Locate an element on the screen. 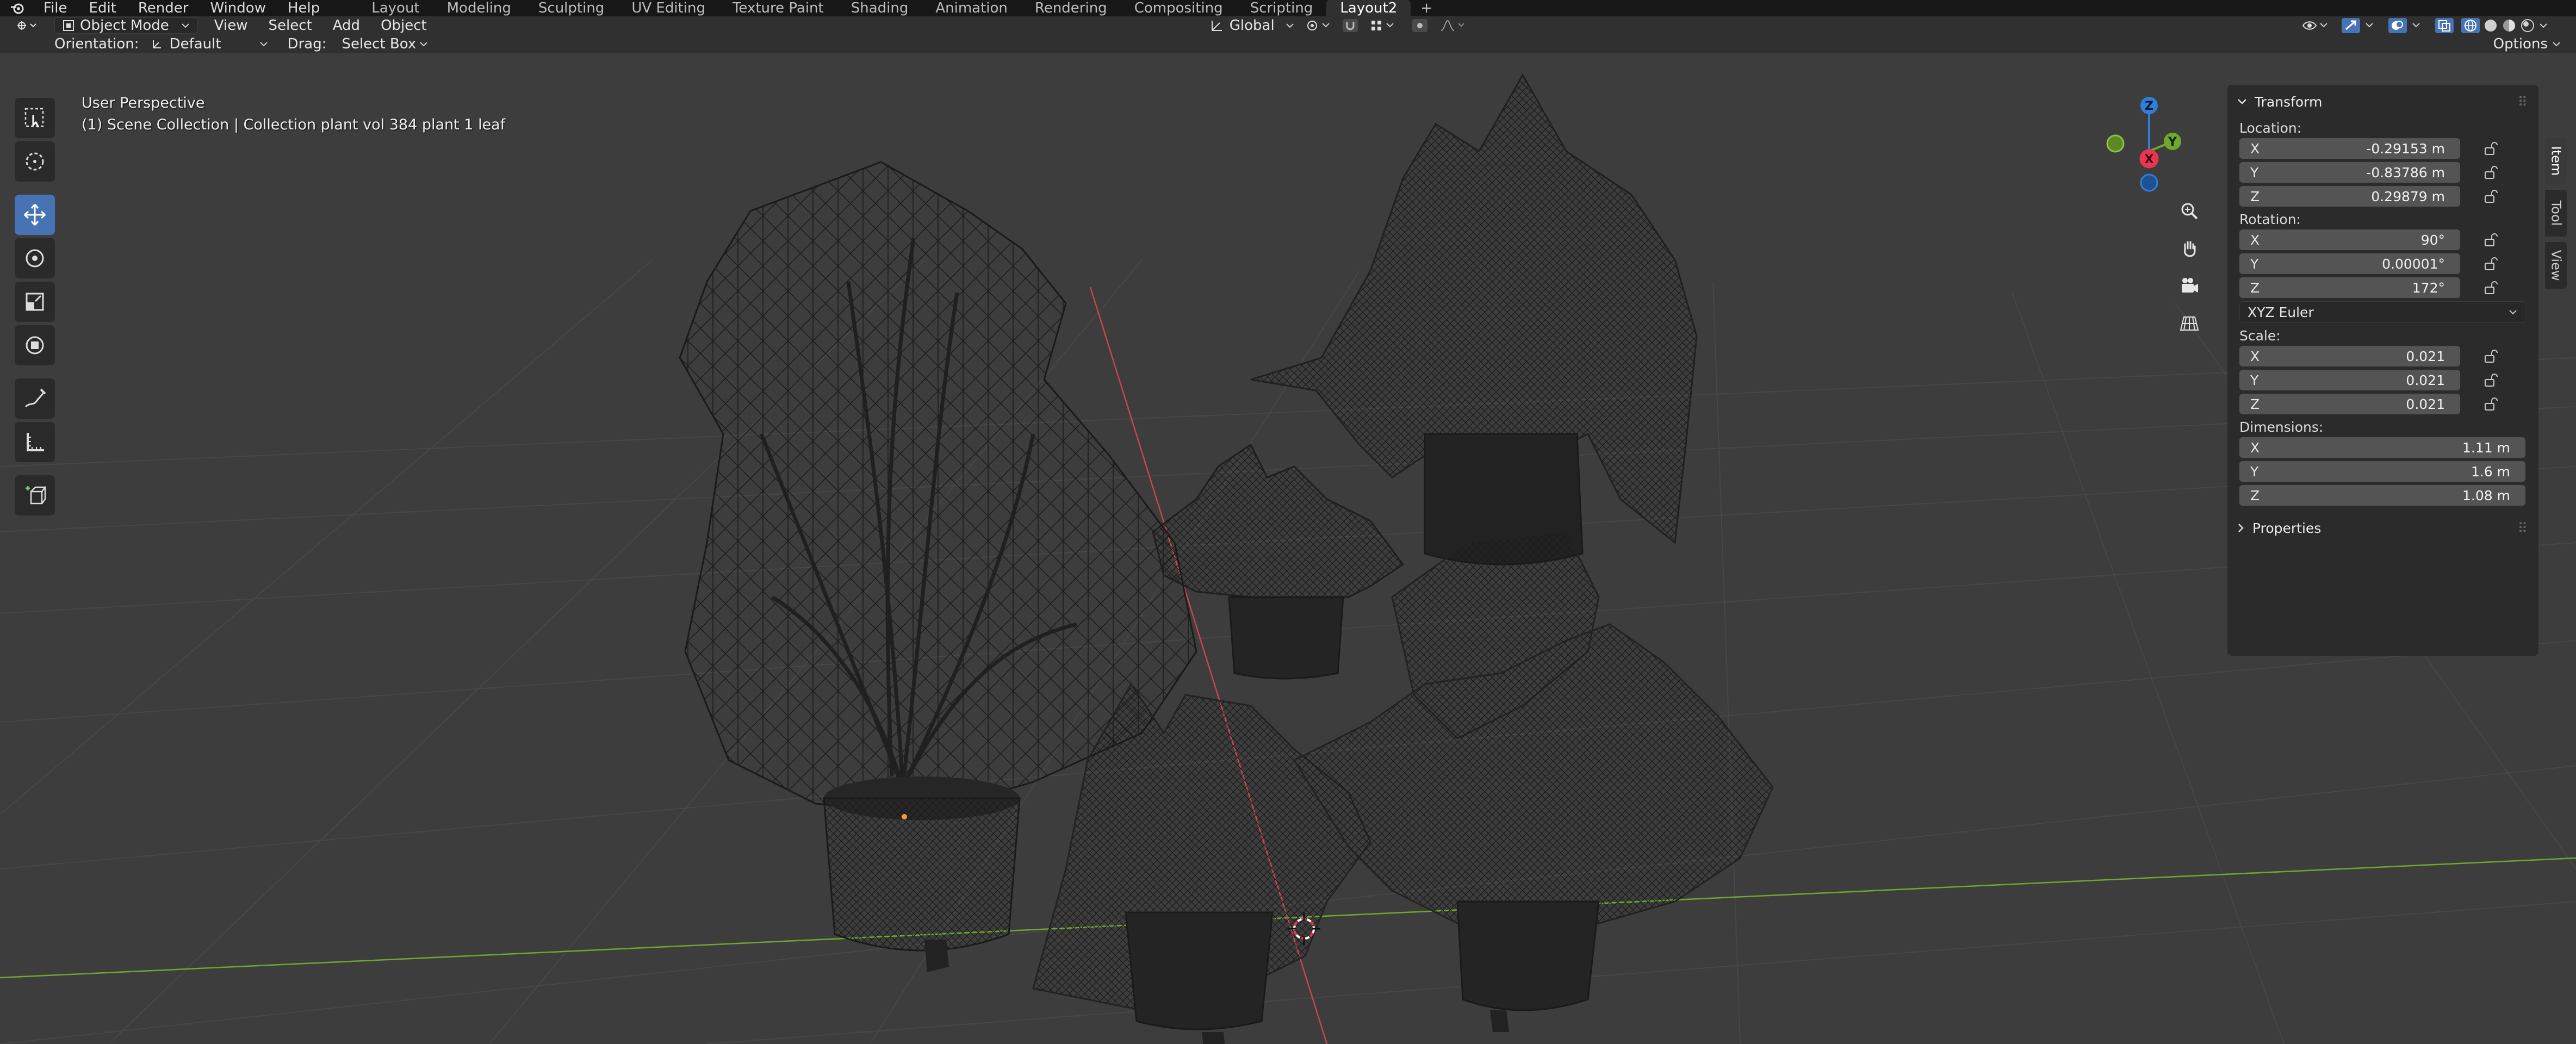  add-menu: Add is located at coordinates (346, 25).